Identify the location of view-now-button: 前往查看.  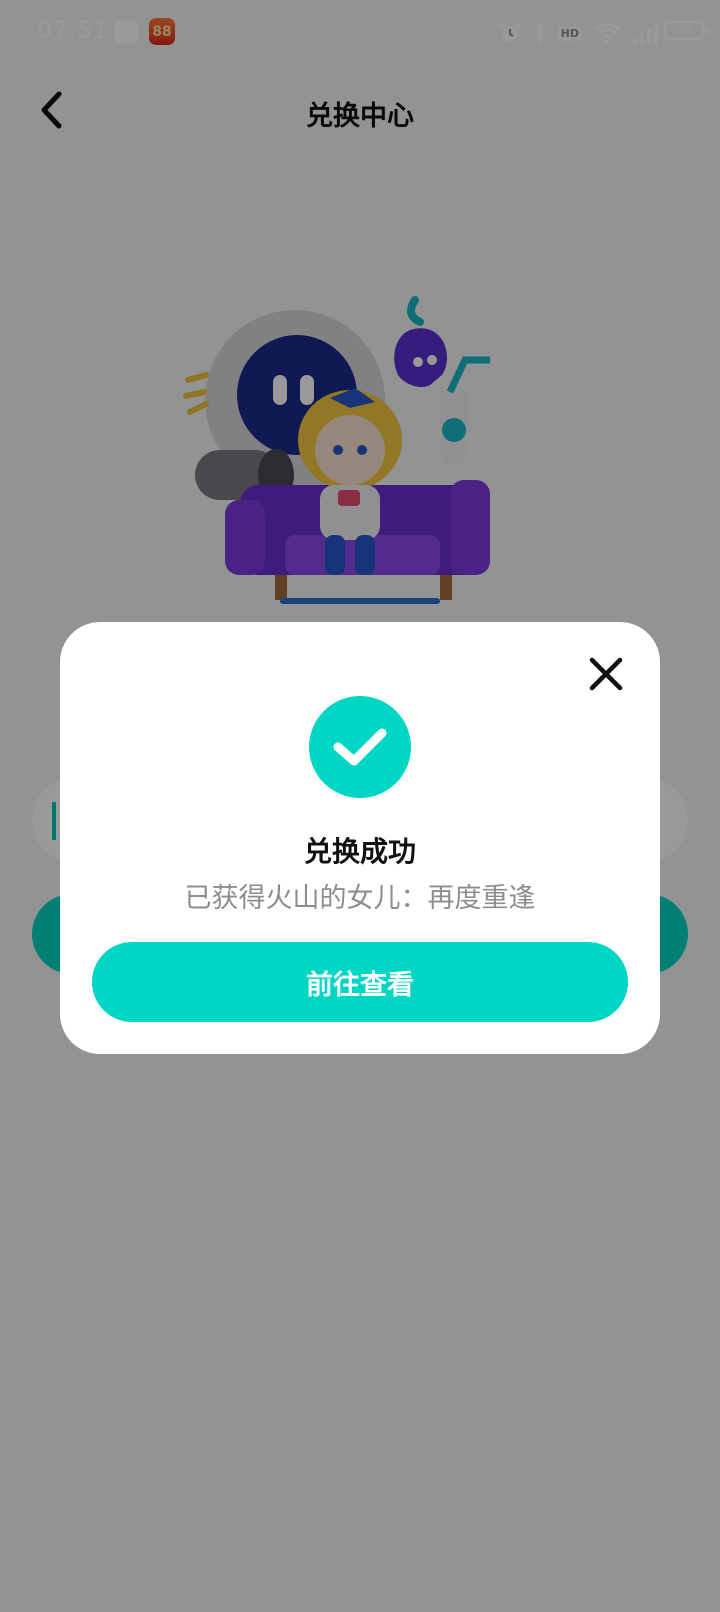
(360, 982).